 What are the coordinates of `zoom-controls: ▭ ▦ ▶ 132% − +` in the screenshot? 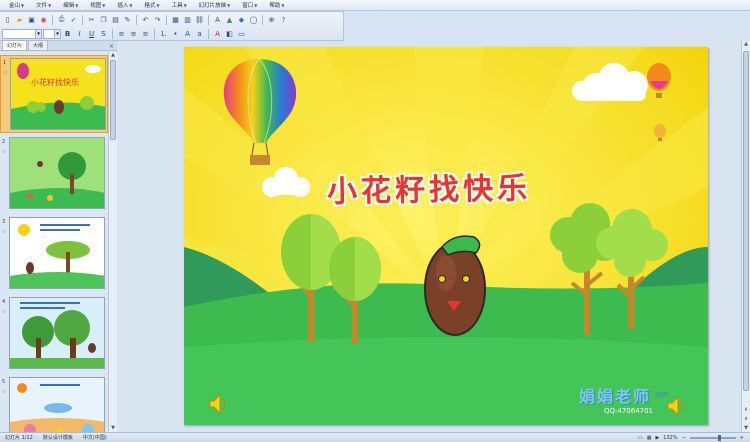 It's located at (694, 437).